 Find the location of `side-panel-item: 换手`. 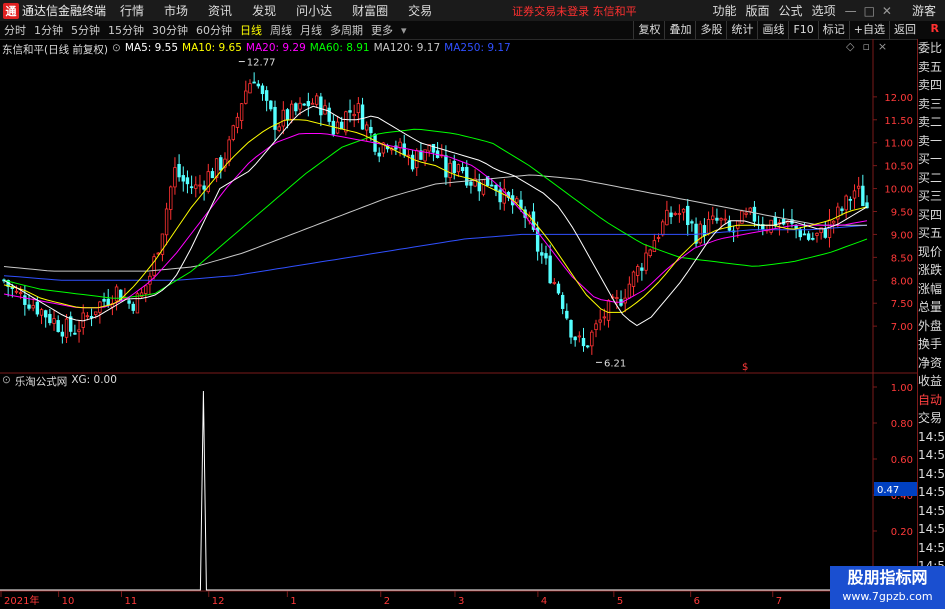

side-panel-item: 换手 is located at coordinates (931, 344).